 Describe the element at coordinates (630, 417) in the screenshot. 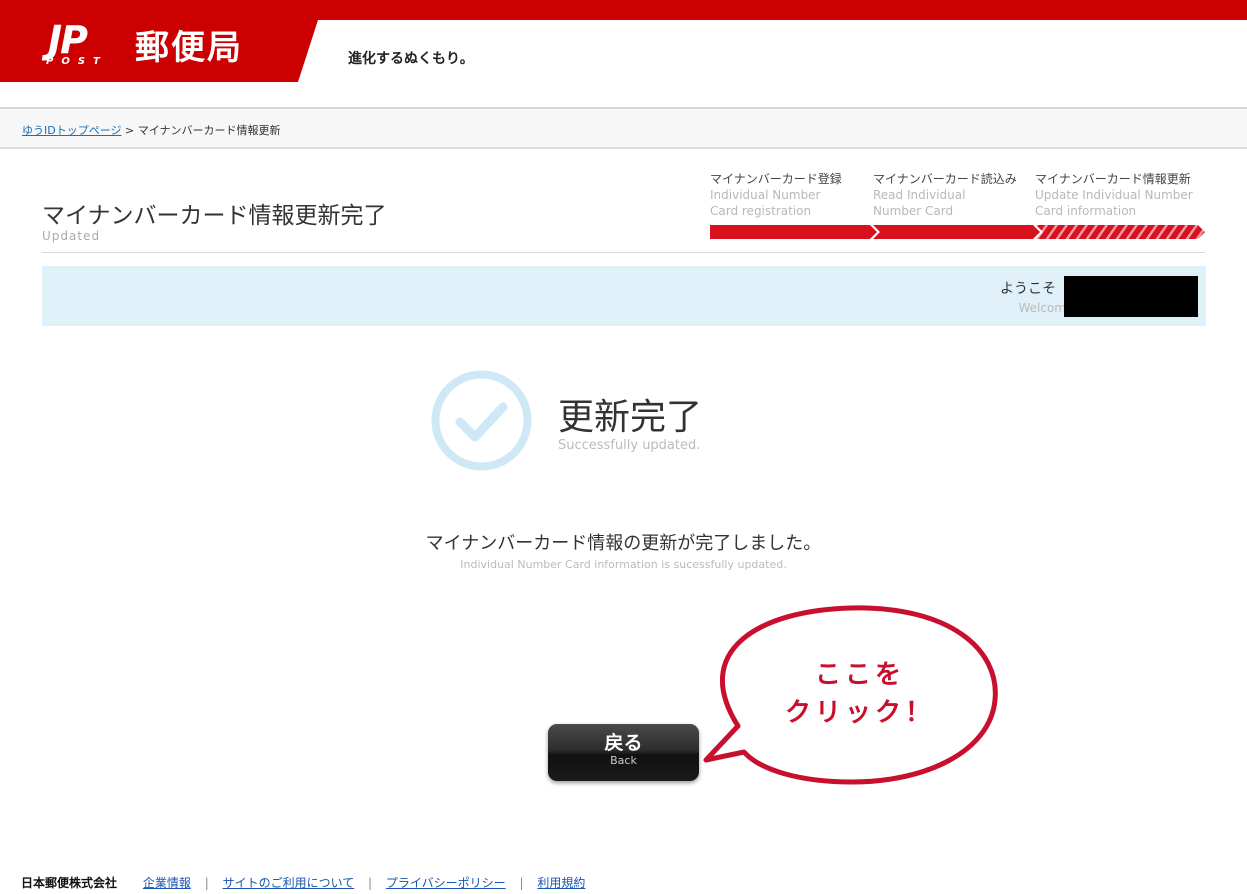

I see `completion-title: 更新完了` at that location.